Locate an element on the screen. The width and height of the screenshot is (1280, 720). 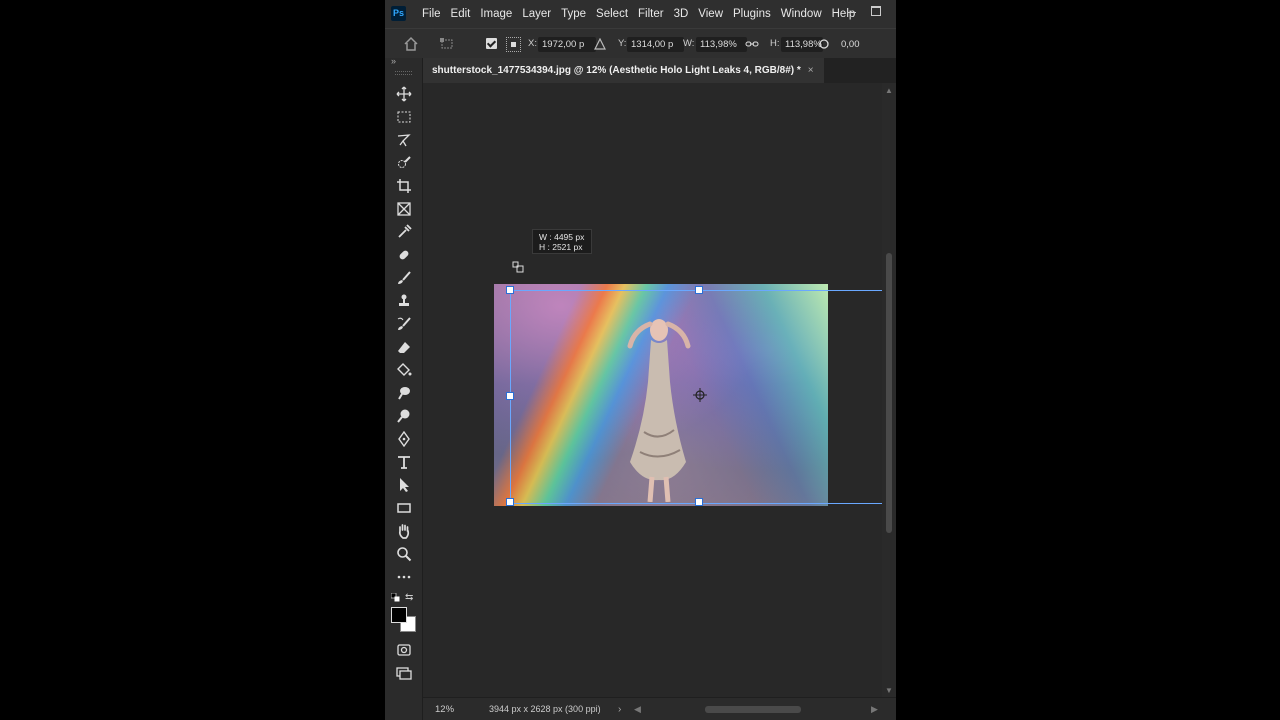
transform-handle-left is located at coordinates (510, 396).